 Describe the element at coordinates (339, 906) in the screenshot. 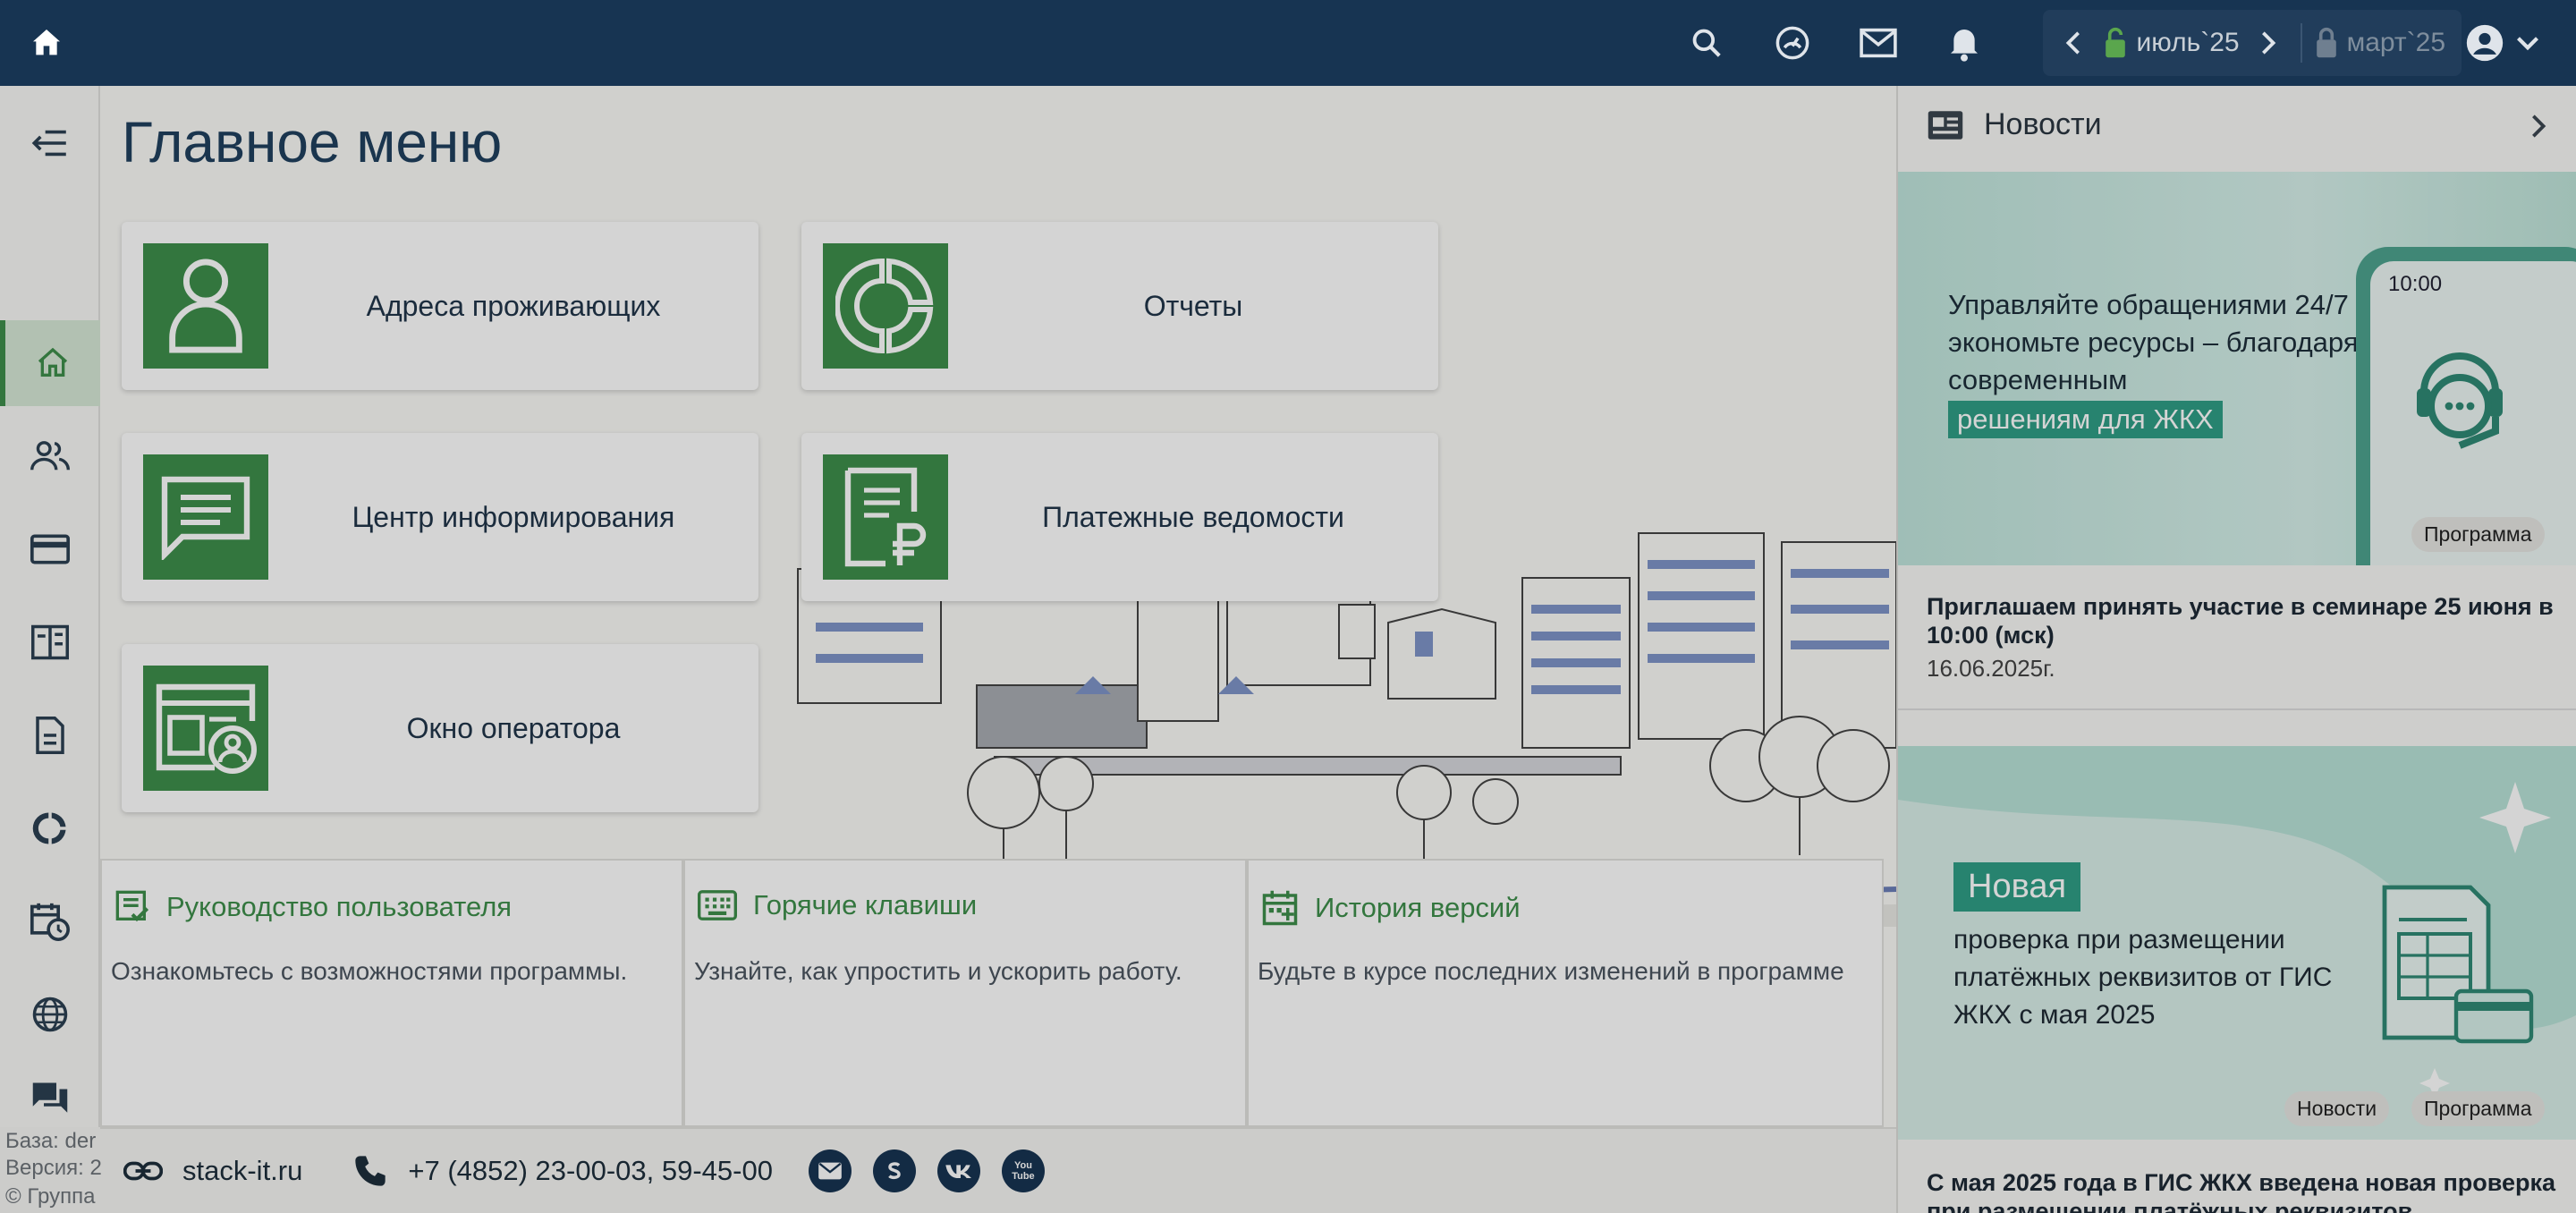

I see `info-title-text: Руководство пользователя` at that location.